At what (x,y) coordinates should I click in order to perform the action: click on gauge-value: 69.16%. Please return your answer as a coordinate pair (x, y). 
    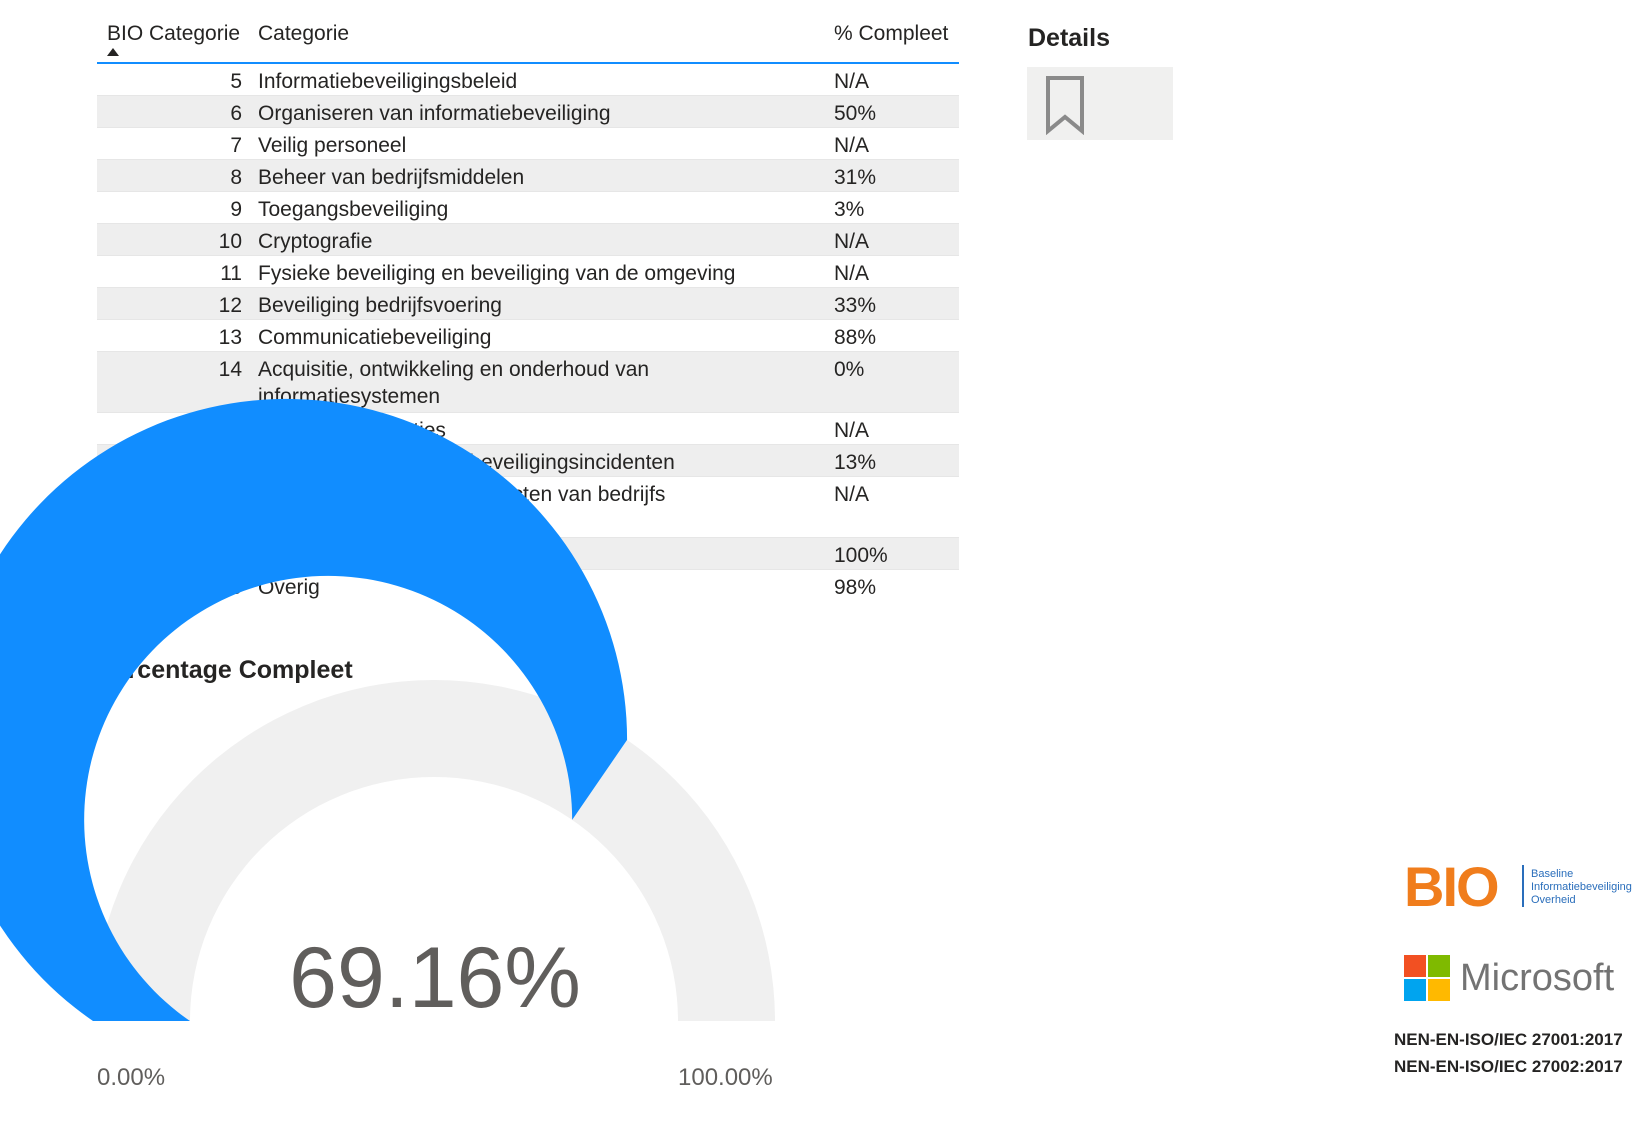
    Looking at the image, I should click on (435, 978).